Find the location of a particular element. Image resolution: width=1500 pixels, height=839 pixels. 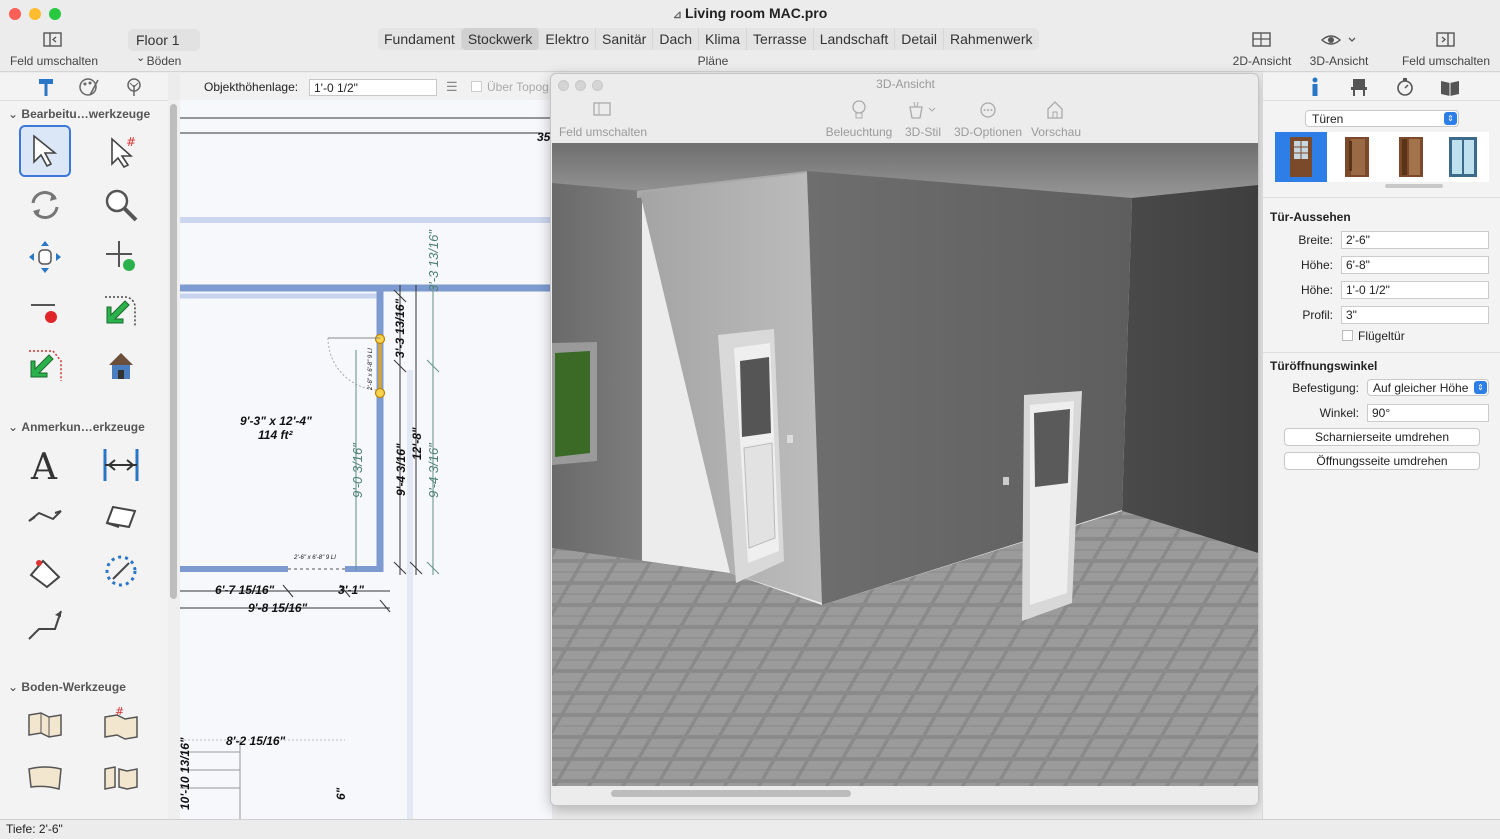

tab-rahmenwerk: Rahmenwerk is located at coordinates (991, 39).